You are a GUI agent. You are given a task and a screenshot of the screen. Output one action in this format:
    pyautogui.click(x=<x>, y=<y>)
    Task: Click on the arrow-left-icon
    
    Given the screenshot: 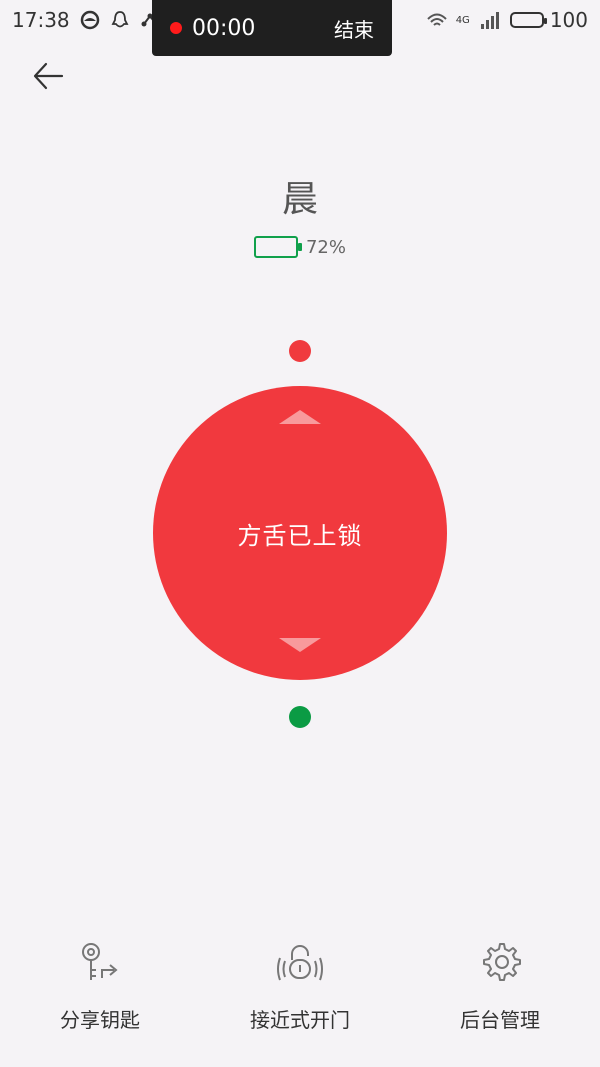 What is the action you would take?
    pyautogui.click(x=48, y=78)
    